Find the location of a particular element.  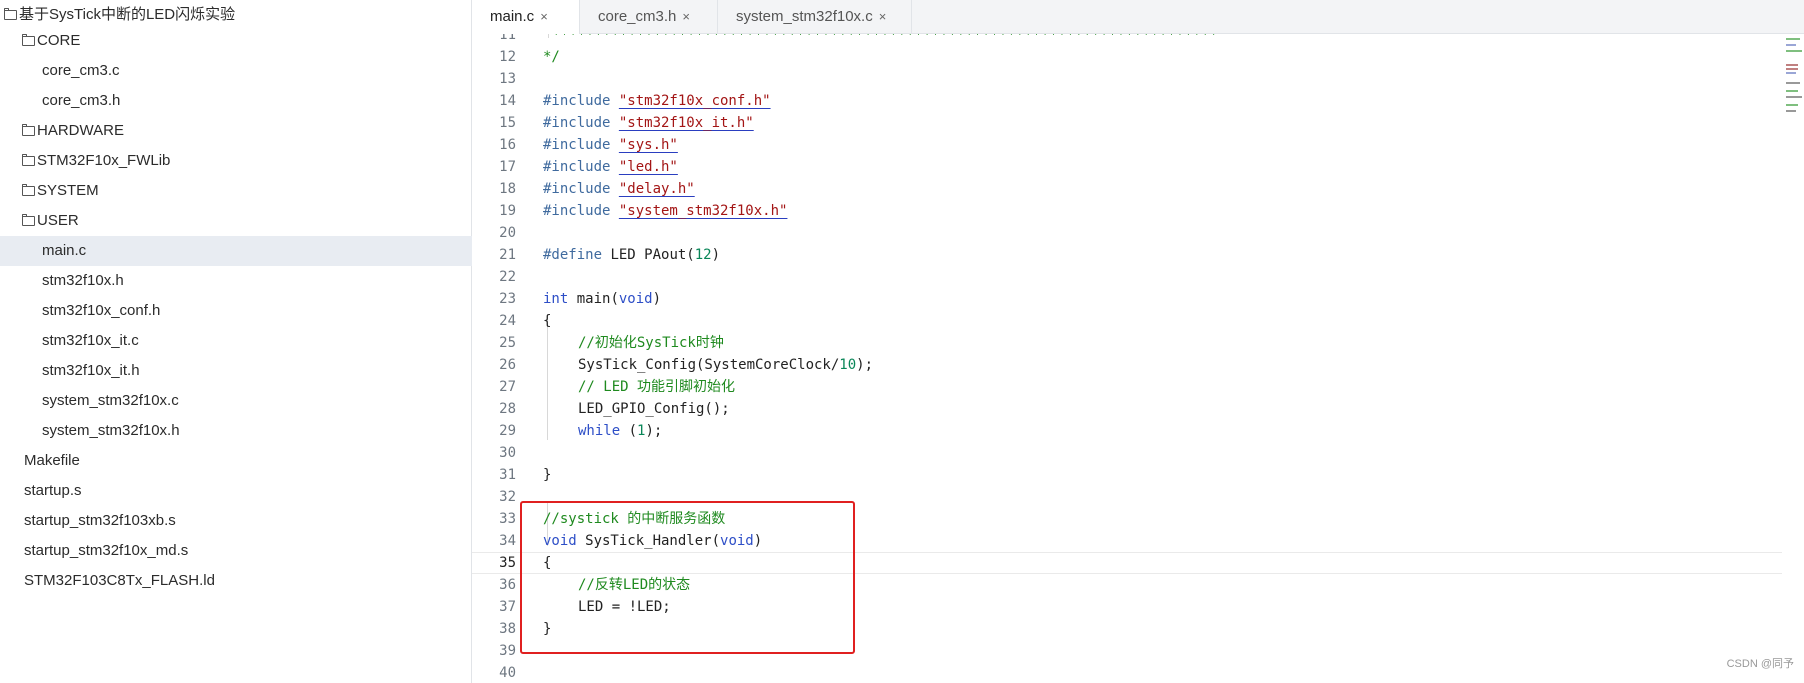

code-line: 36 //反转LED的状态 is located at coordinates (1127, 585).